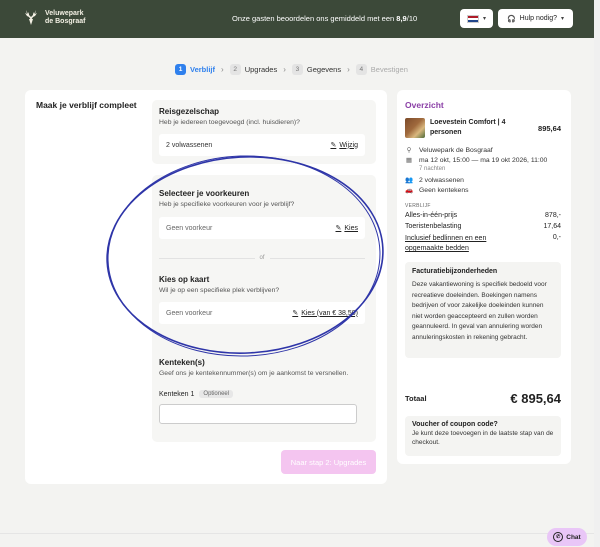 The height and width of the screenshot is (547, 600). I want to click on edit-party-label: Wijzig, so click(348, 145).